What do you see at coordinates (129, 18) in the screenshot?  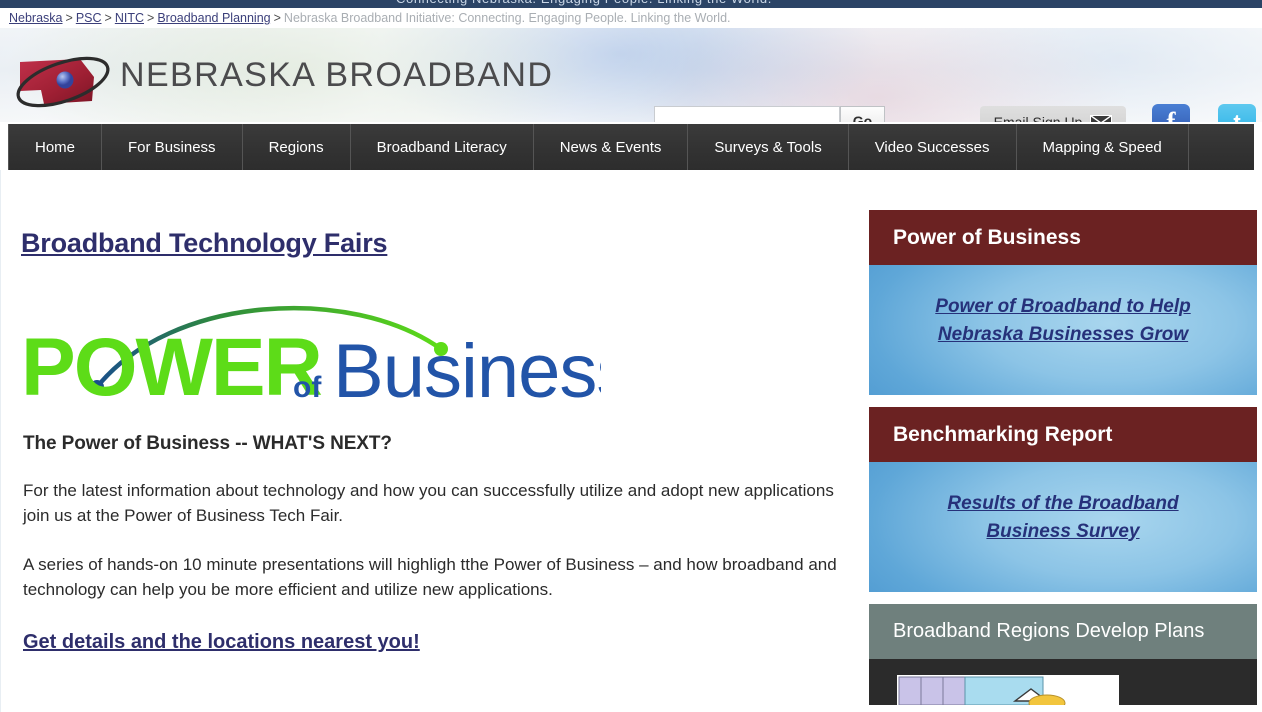 I see `breadcrumb-item-nitc: NITC` at bounding box center [129, 18].